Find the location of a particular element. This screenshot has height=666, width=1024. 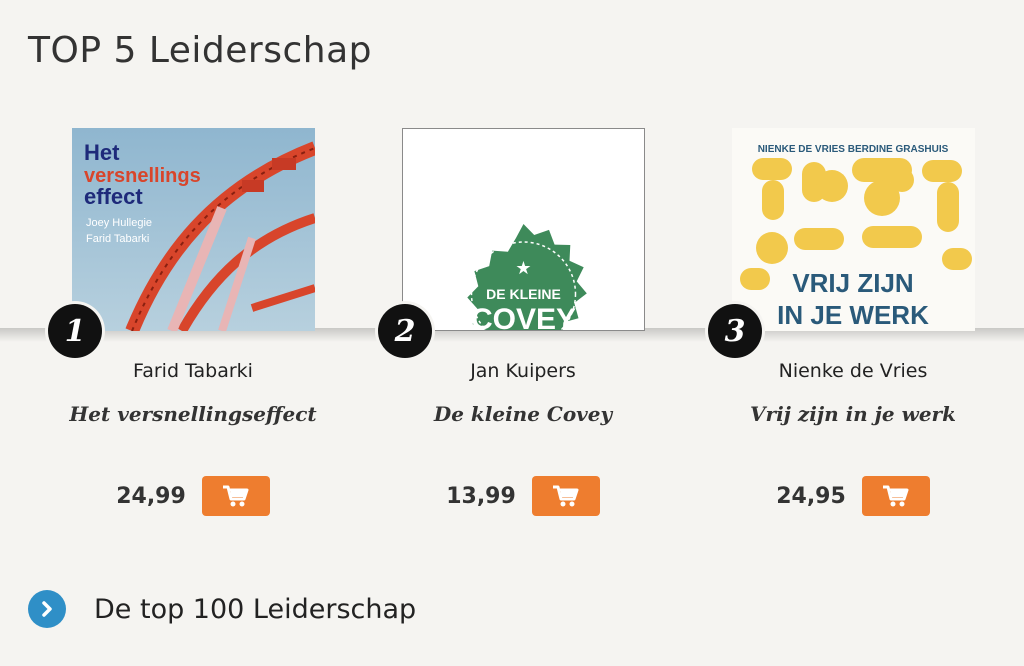

book-author: Farid Tabarki is located at coordinates (193, 371).